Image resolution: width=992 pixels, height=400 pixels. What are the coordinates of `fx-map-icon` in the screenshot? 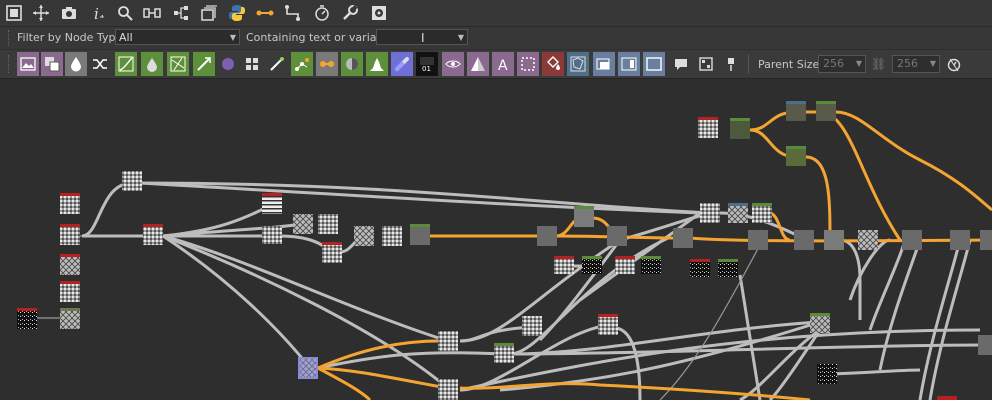 It's located at (277, 64).